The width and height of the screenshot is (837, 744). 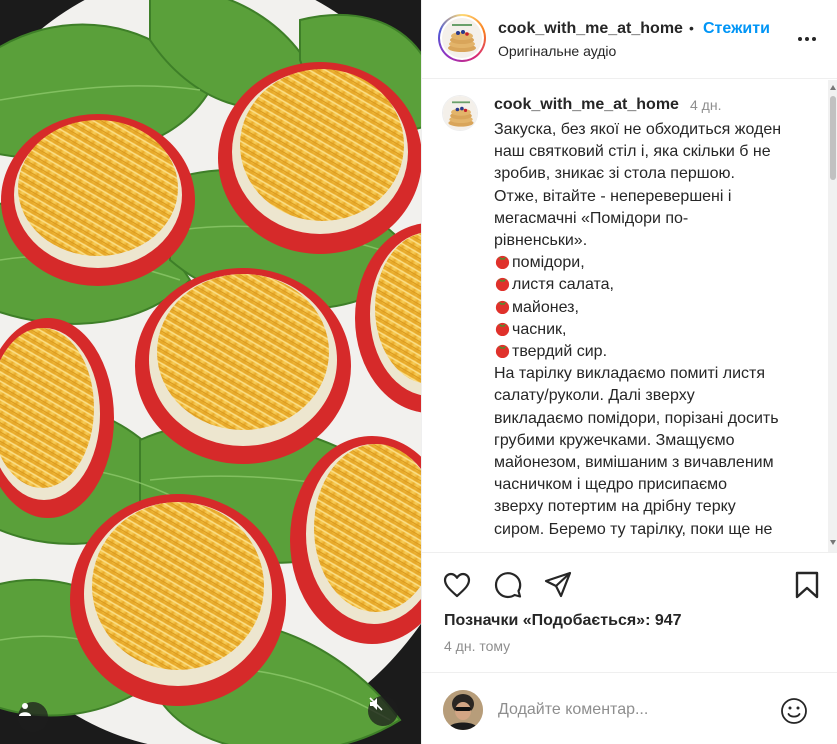 What do you see at coordinates (654, 263) in the screenshot?
I see `ingredient-item: помідори,` at bounding box center [654, 263].